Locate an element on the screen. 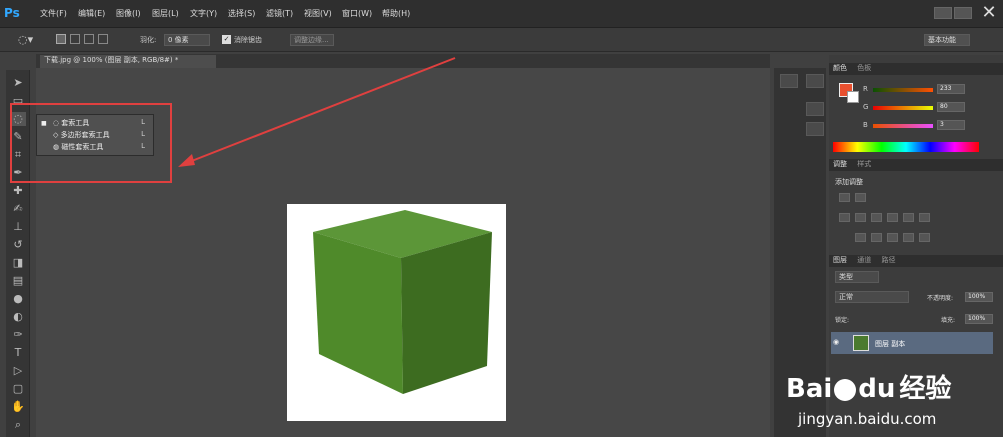  color-balance-icon is located at coordinates (876, 217).